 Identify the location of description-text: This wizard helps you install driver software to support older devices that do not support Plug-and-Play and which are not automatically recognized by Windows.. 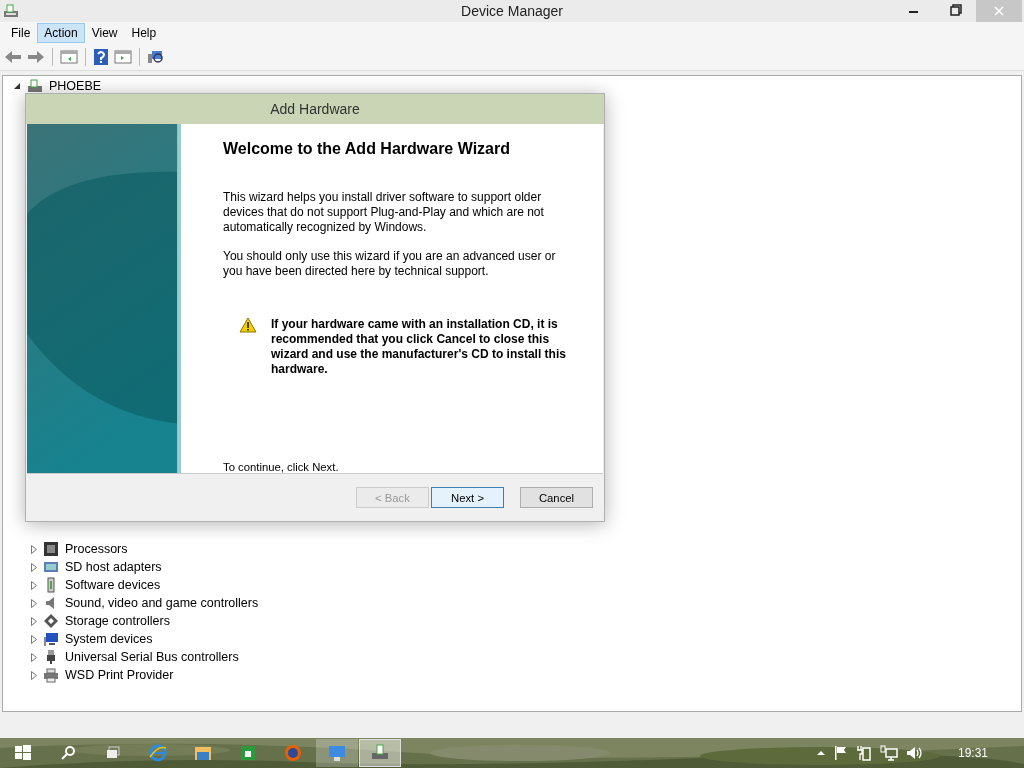
(384, 212).